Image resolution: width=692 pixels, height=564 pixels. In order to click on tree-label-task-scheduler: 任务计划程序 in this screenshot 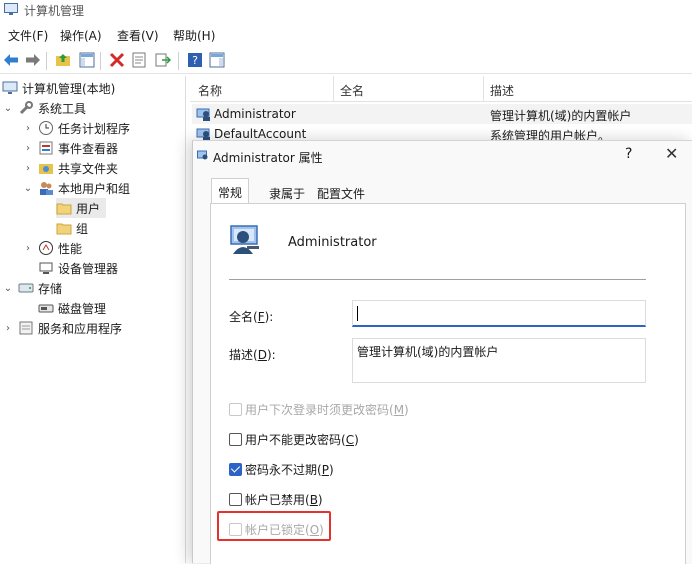, I will do `click(94, 128)`.